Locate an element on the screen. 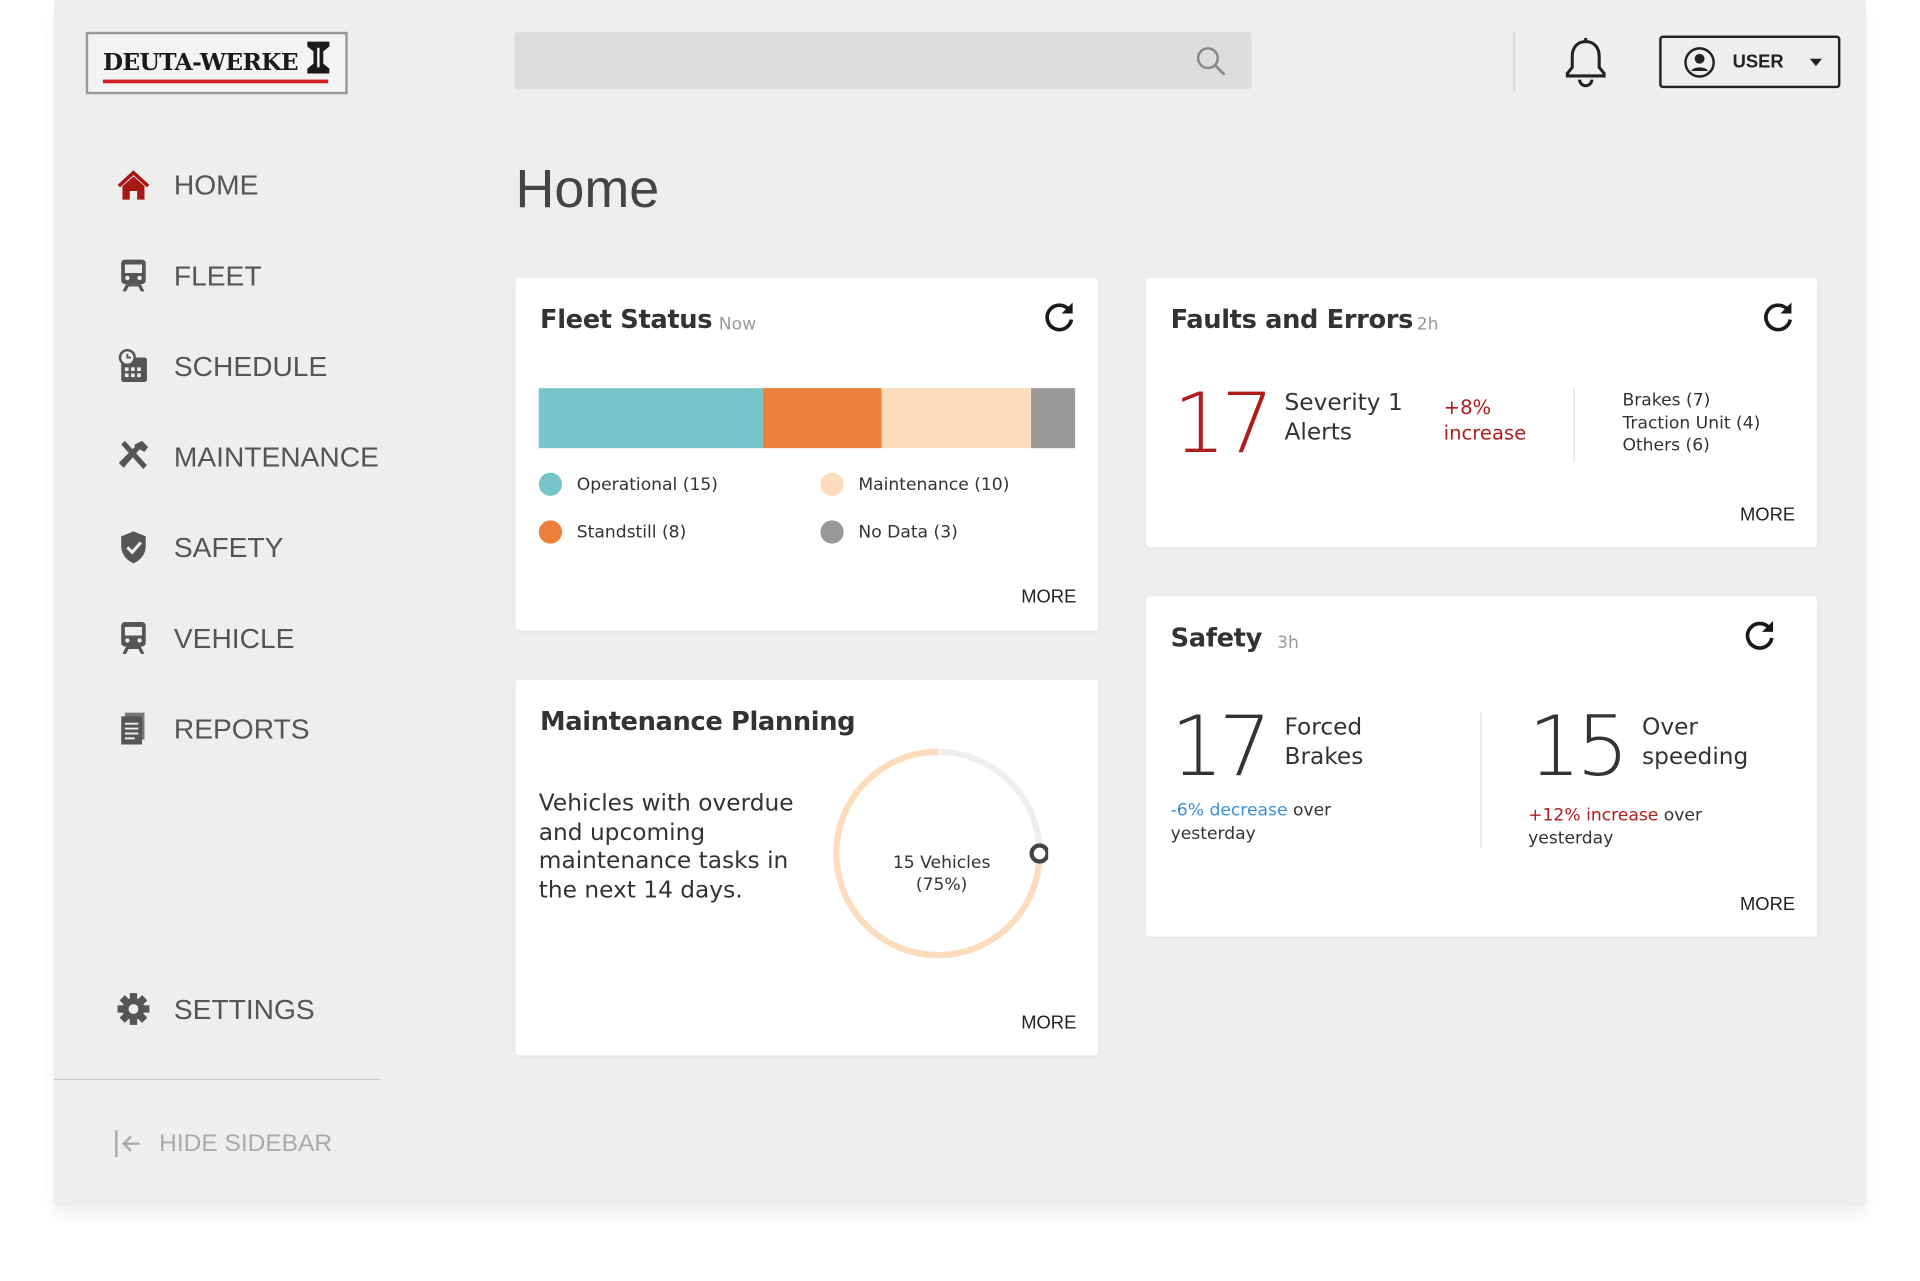  trend-value: +12% increase is located at coordinates (1593, 815).